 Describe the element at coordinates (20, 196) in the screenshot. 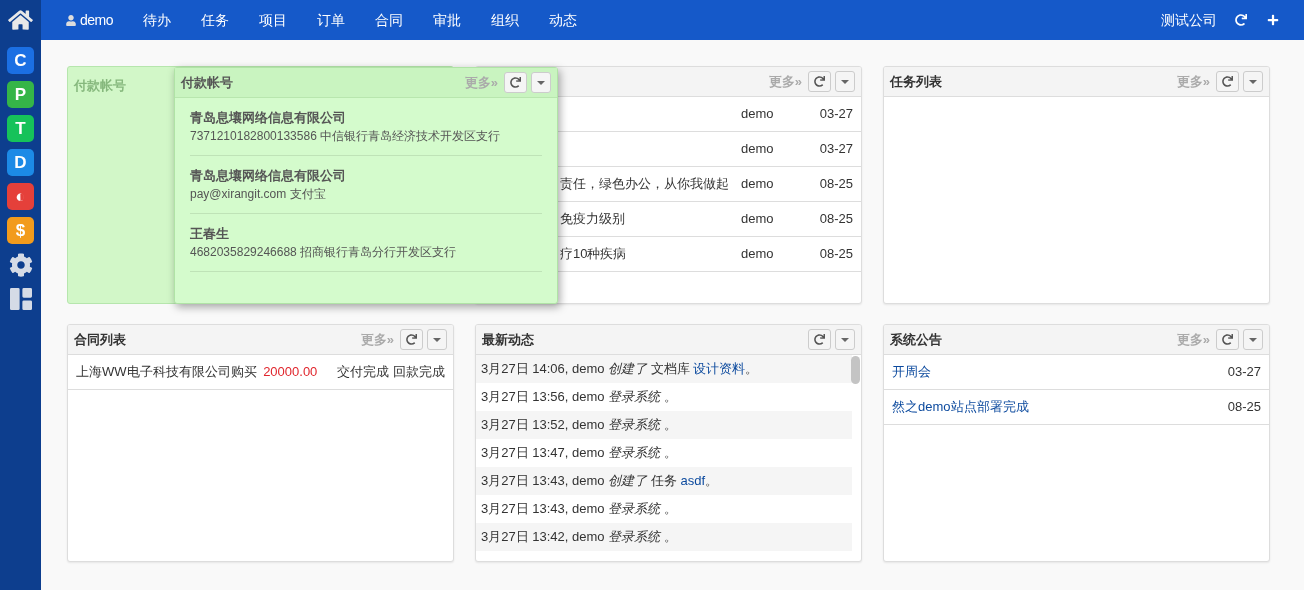

I see `app-icon: ◐` at that location.